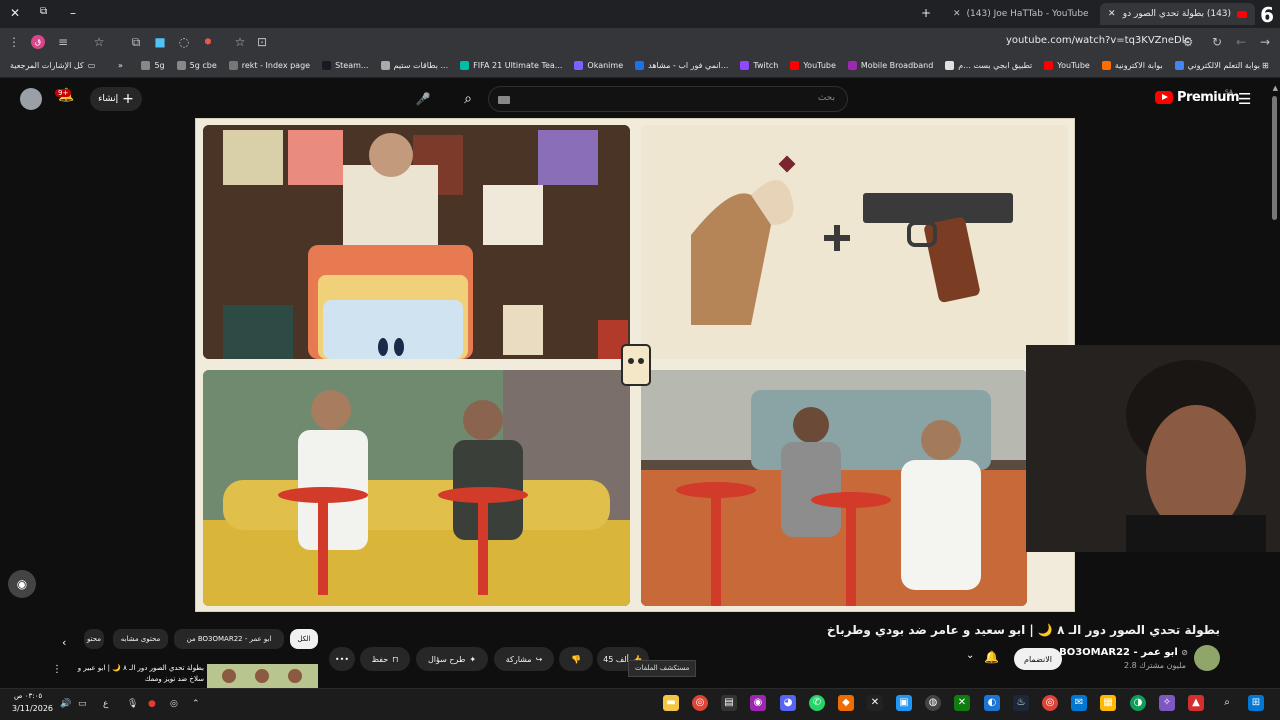  What do you see at coordinates (729, 703) in the screenshot?
I see `app-icon: ▤` at bounding box center [729, 703].